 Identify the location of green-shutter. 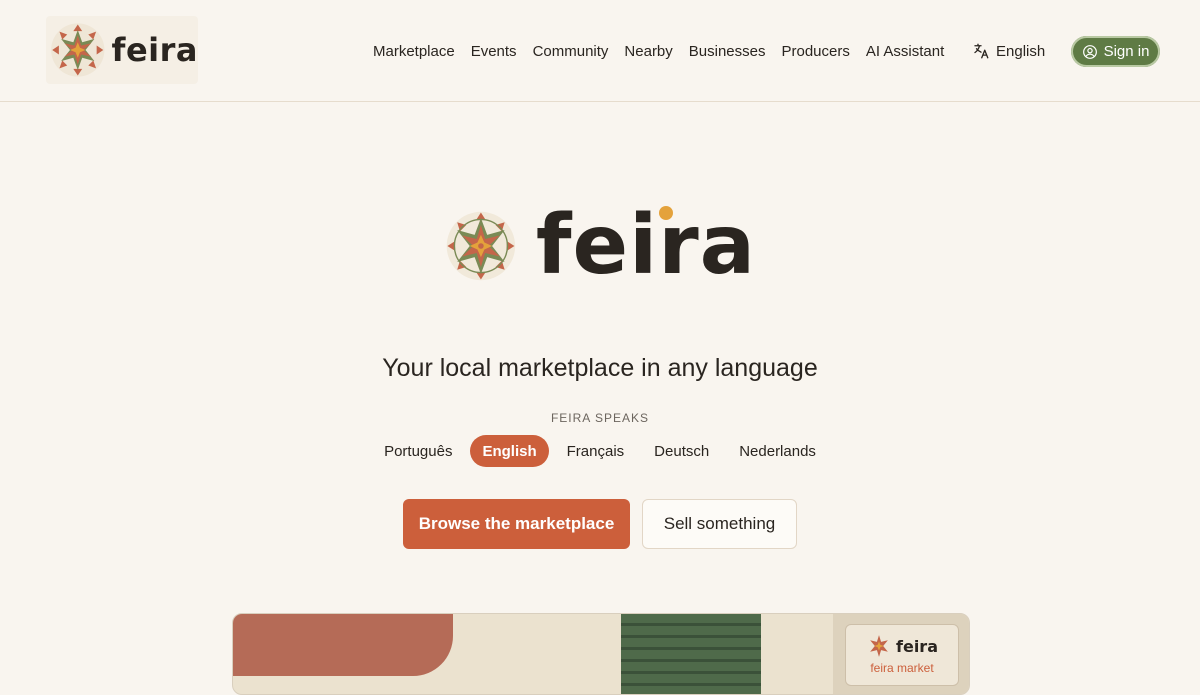
(691, 654).